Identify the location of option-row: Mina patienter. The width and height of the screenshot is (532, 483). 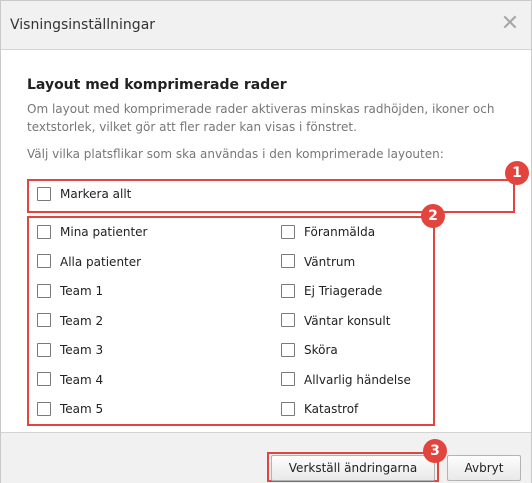
(92, 232).